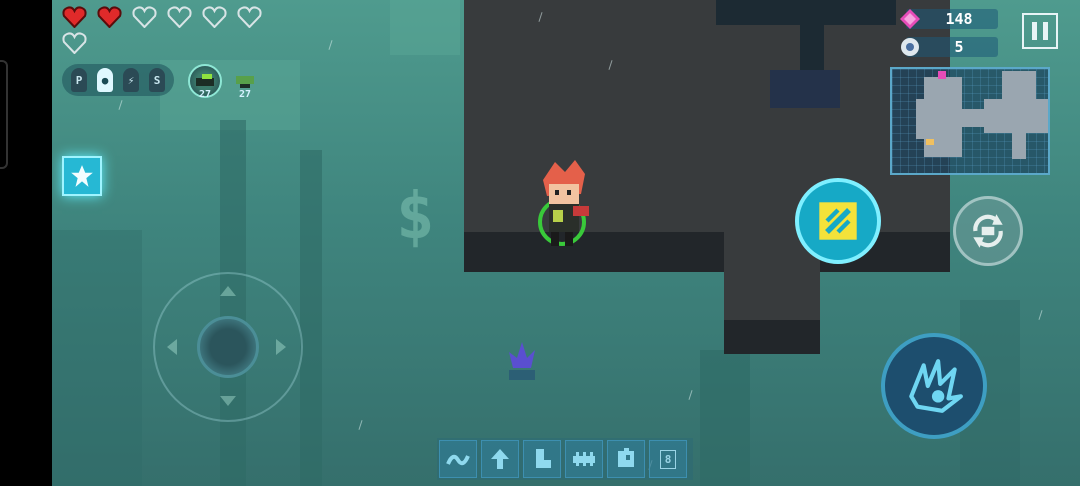 The height and width of the screenshot is (486, 1080). I want to click on dungeon-floor-ledge, so click(772, 337).